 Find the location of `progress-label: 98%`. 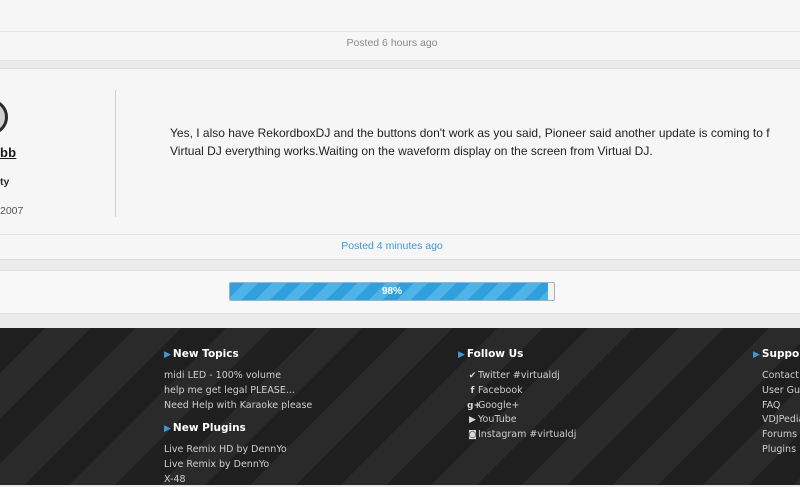

progress-label: 98% is located at coordinates (391, 291).